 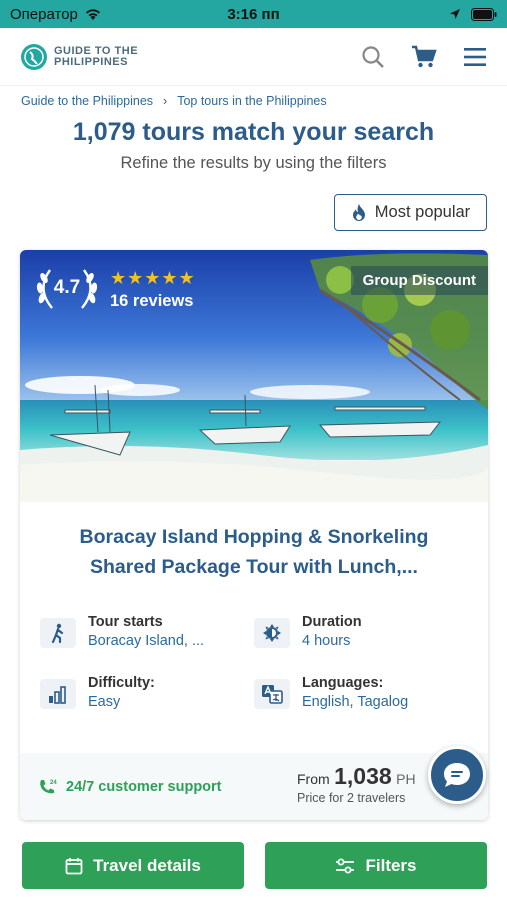 What do you see at coordinates (115, 289) in the screenshot?
I see `rating-block: 4.7 ★★★★★ 16 reviews` at bounding box center [115, 289].